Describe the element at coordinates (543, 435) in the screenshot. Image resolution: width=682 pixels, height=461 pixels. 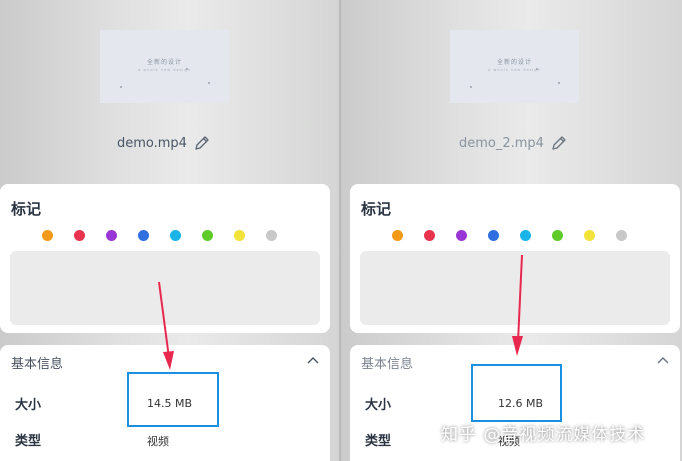
I see `watermark-text: 知乎 @音视频流媒体技术` at that location.